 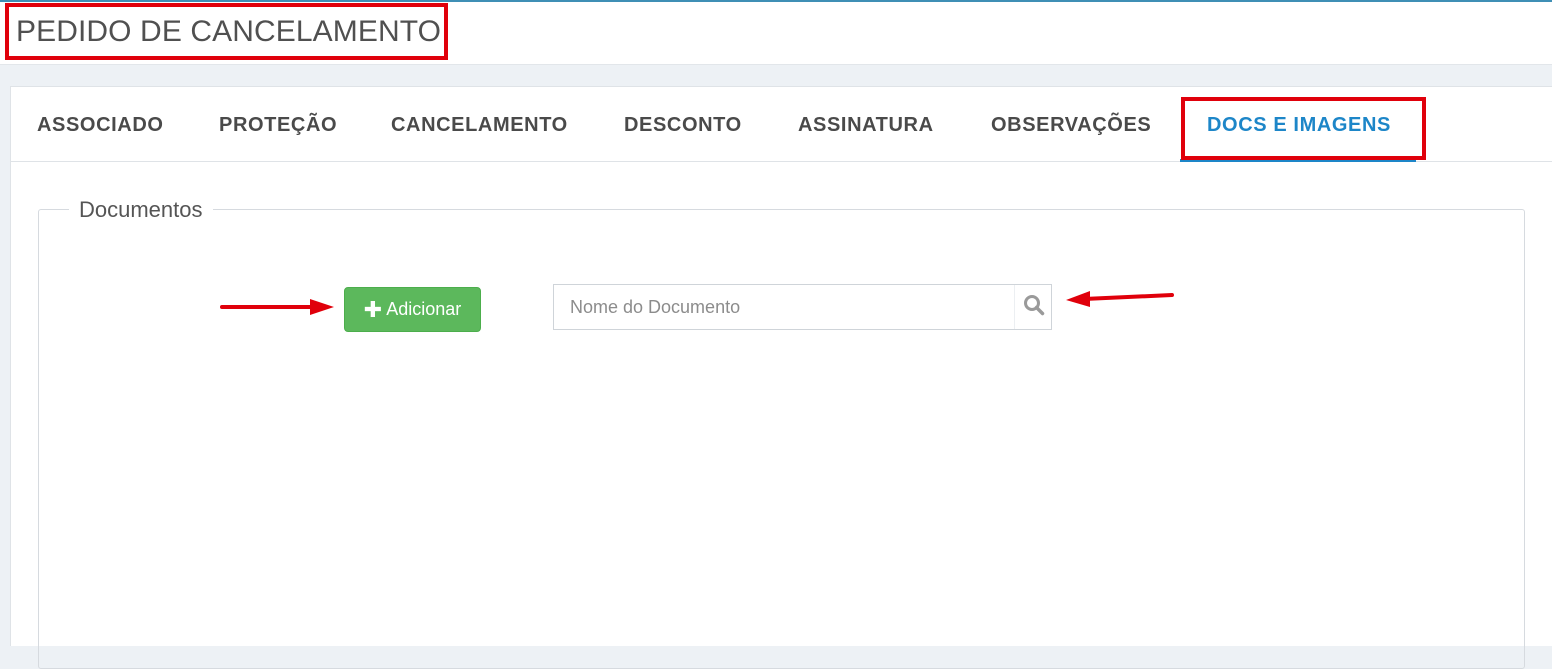 I want to click on annotation-arrow-add, so click(x=277, y=307).